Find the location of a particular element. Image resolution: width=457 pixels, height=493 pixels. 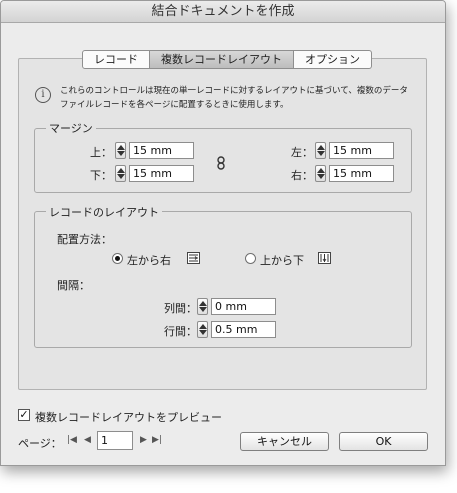

margin-left-input is located at coordinates (361, 150).